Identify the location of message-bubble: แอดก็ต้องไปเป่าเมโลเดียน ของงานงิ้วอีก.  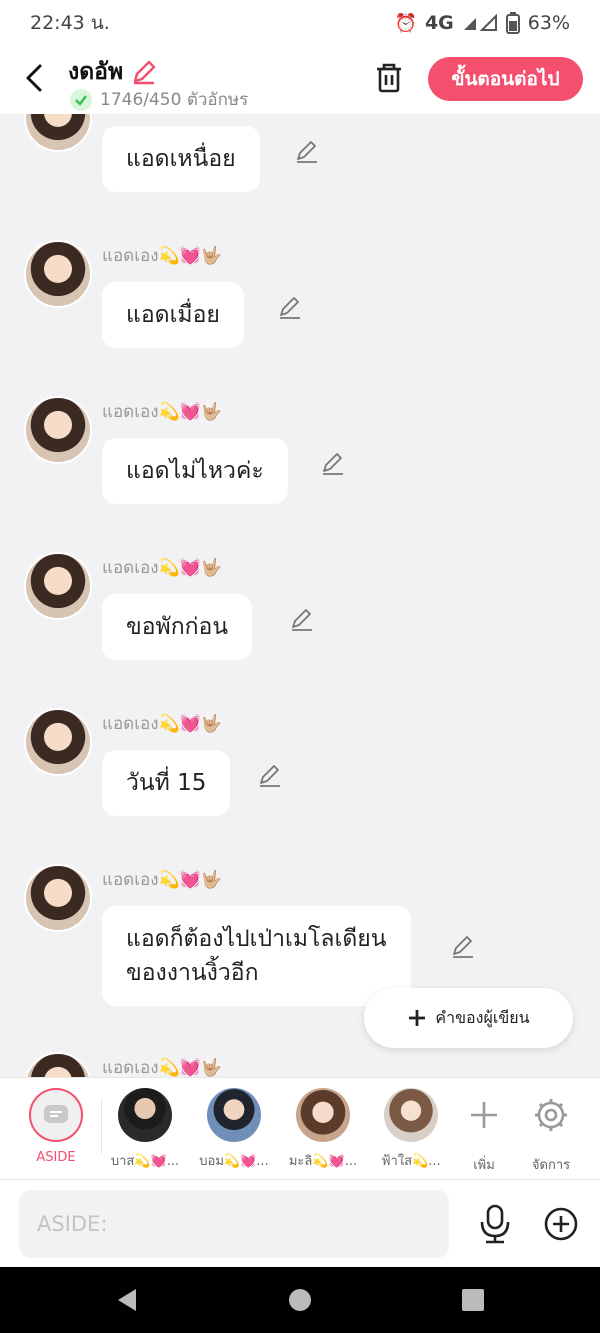
(256, 956).